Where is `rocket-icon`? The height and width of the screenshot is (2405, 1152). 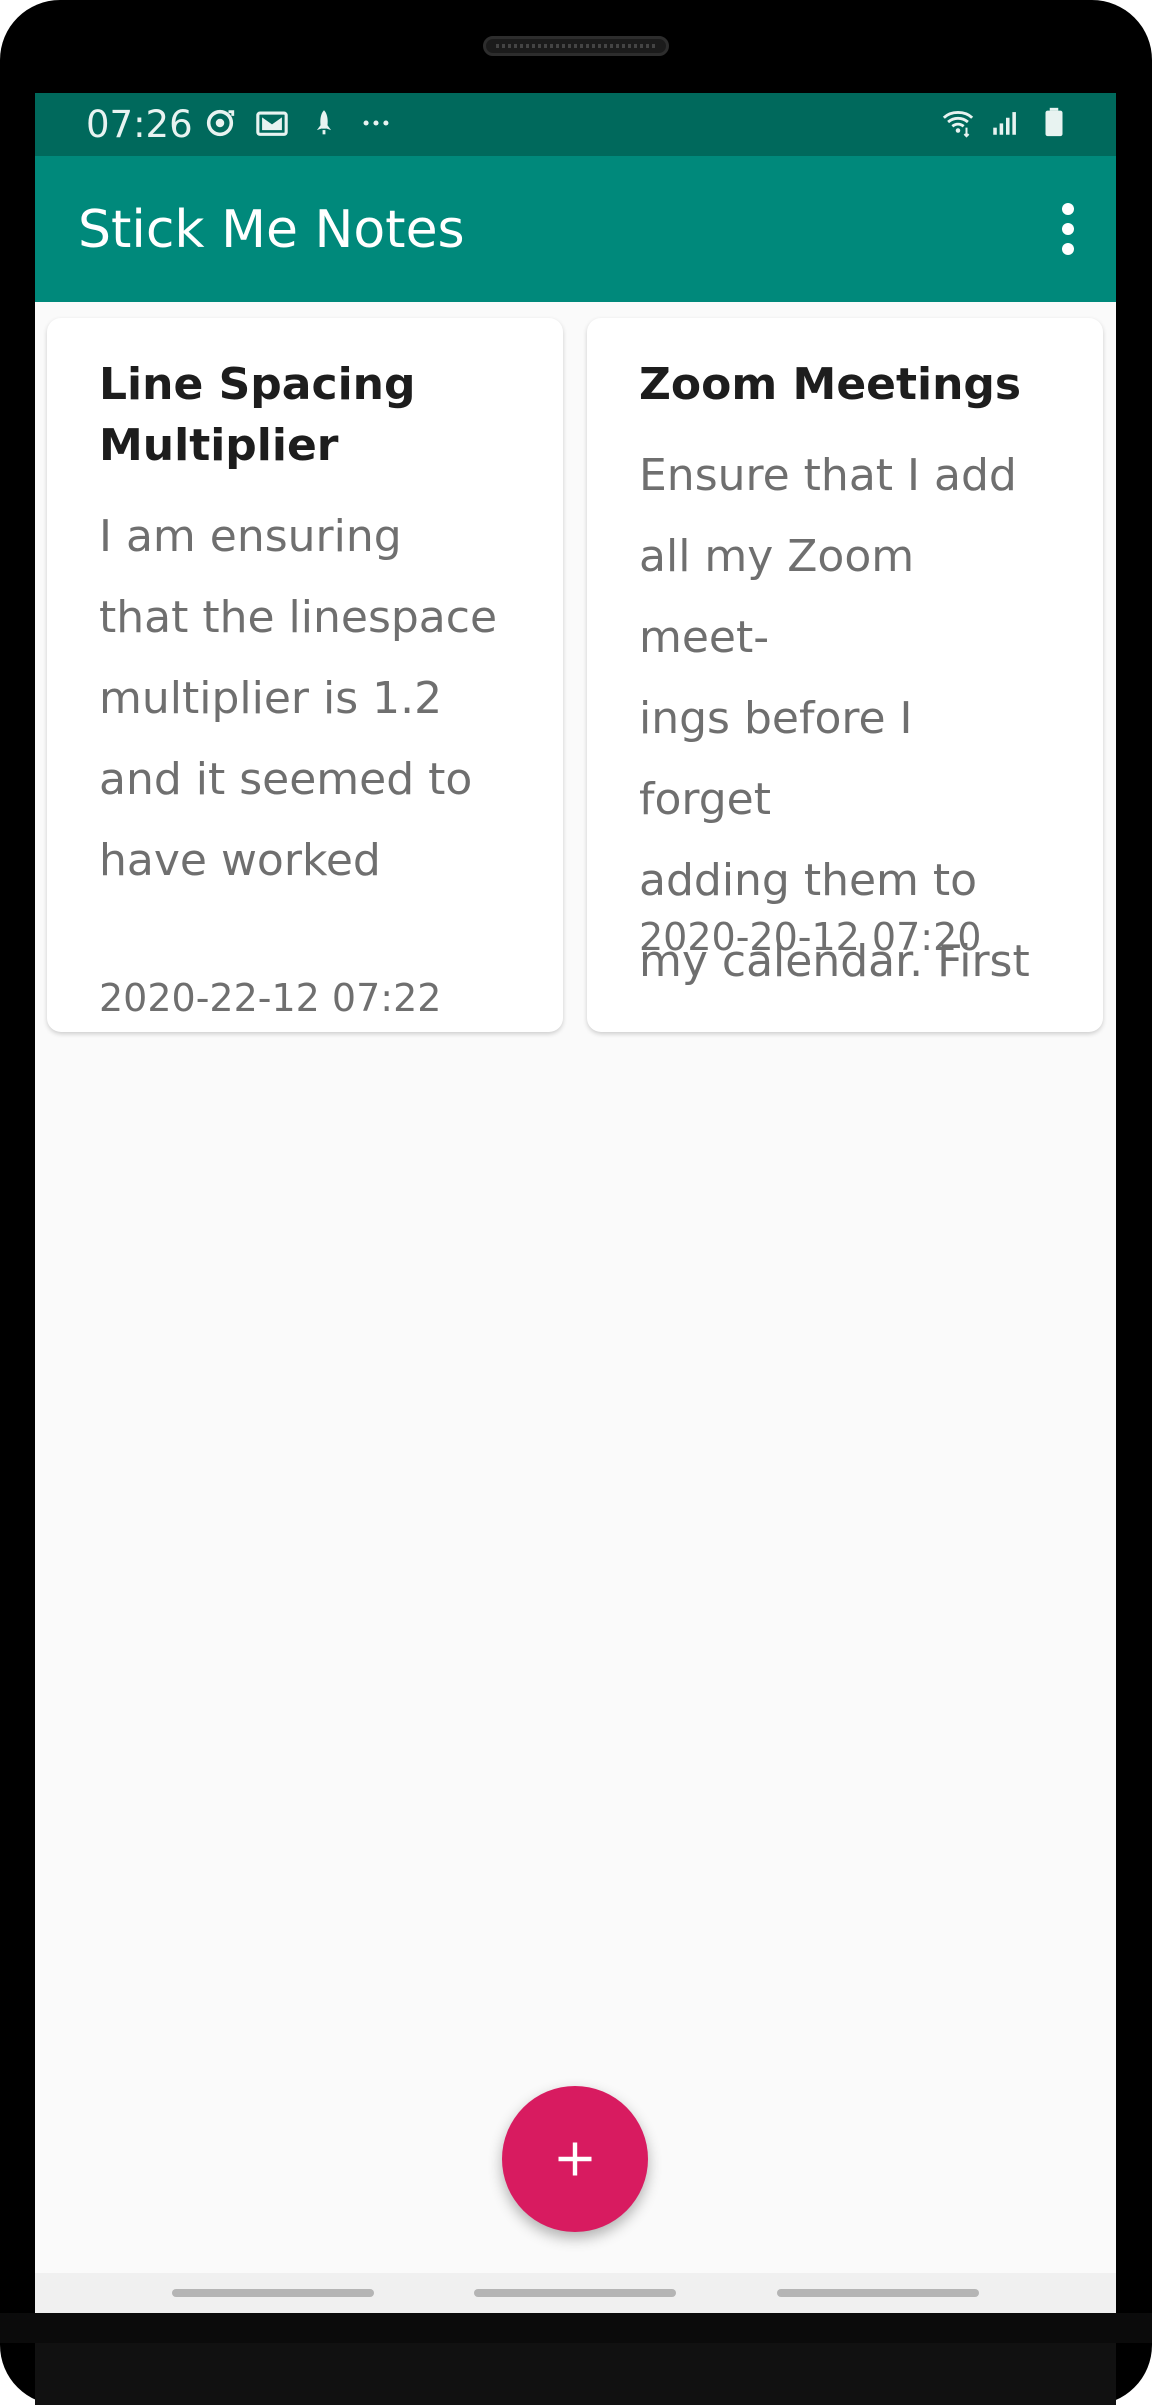 rocket-icon is located at coordinates (324, 123).